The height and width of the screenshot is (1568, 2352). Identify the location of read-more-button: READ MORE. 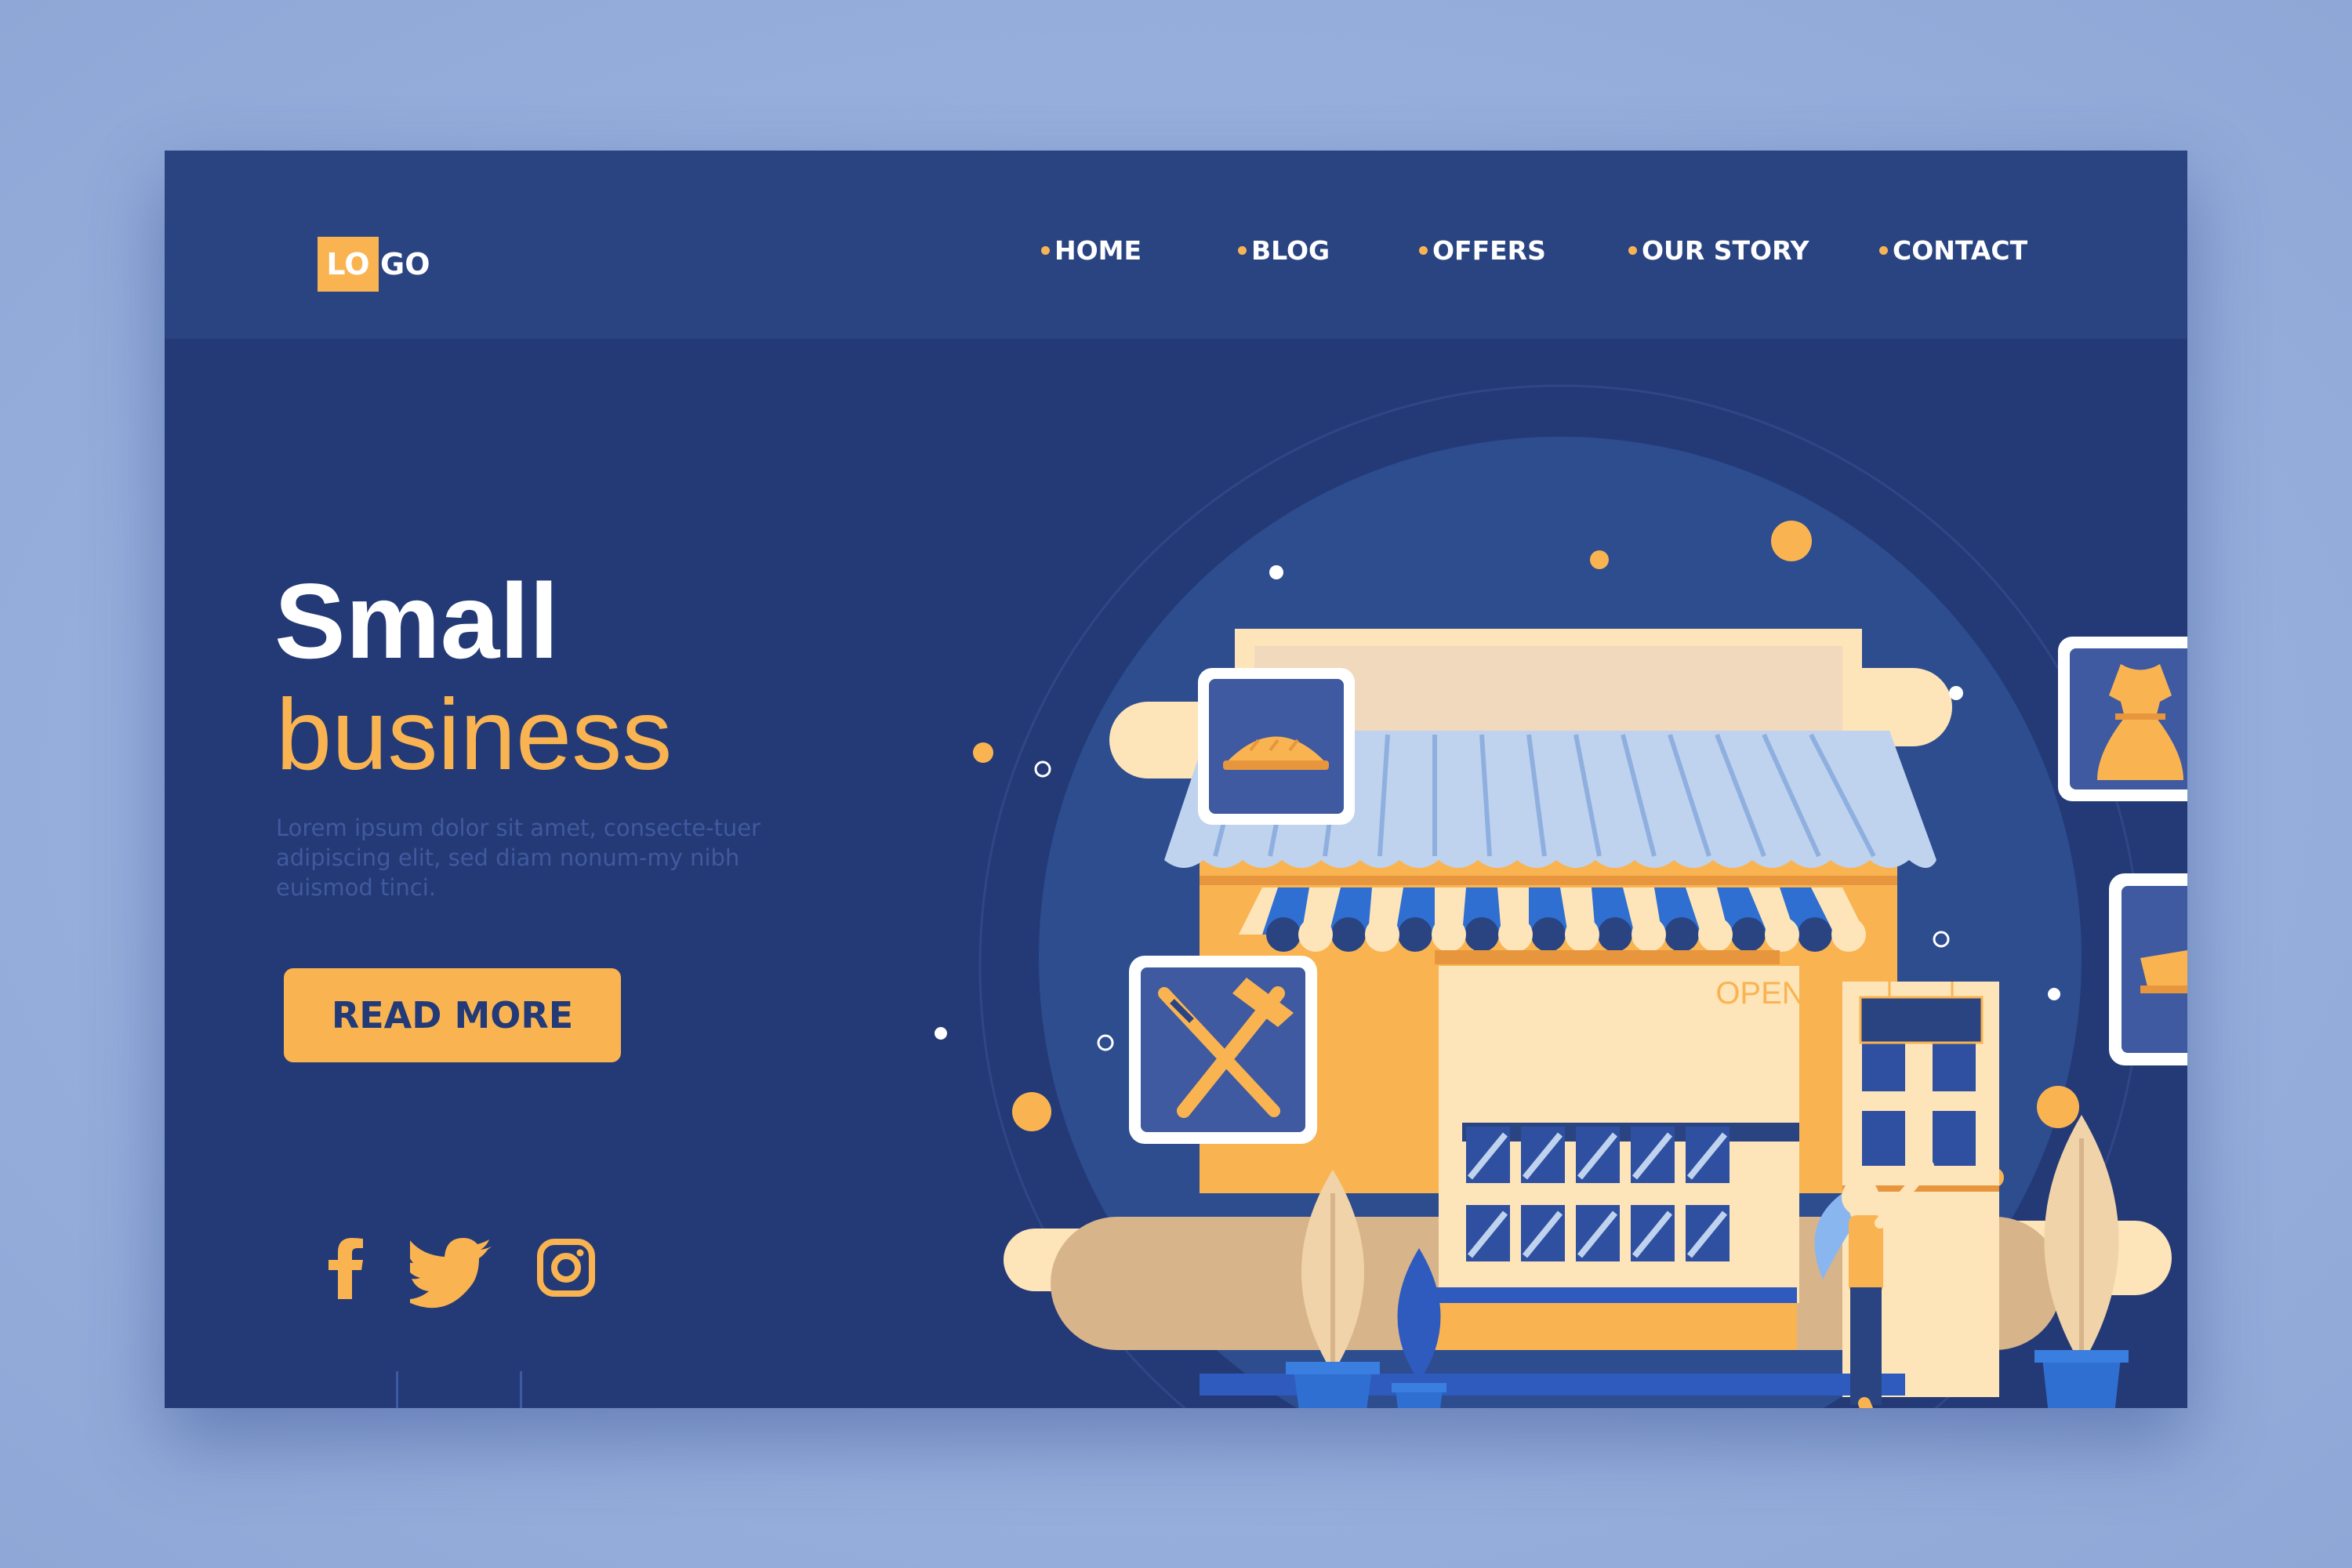
(453, 1015).